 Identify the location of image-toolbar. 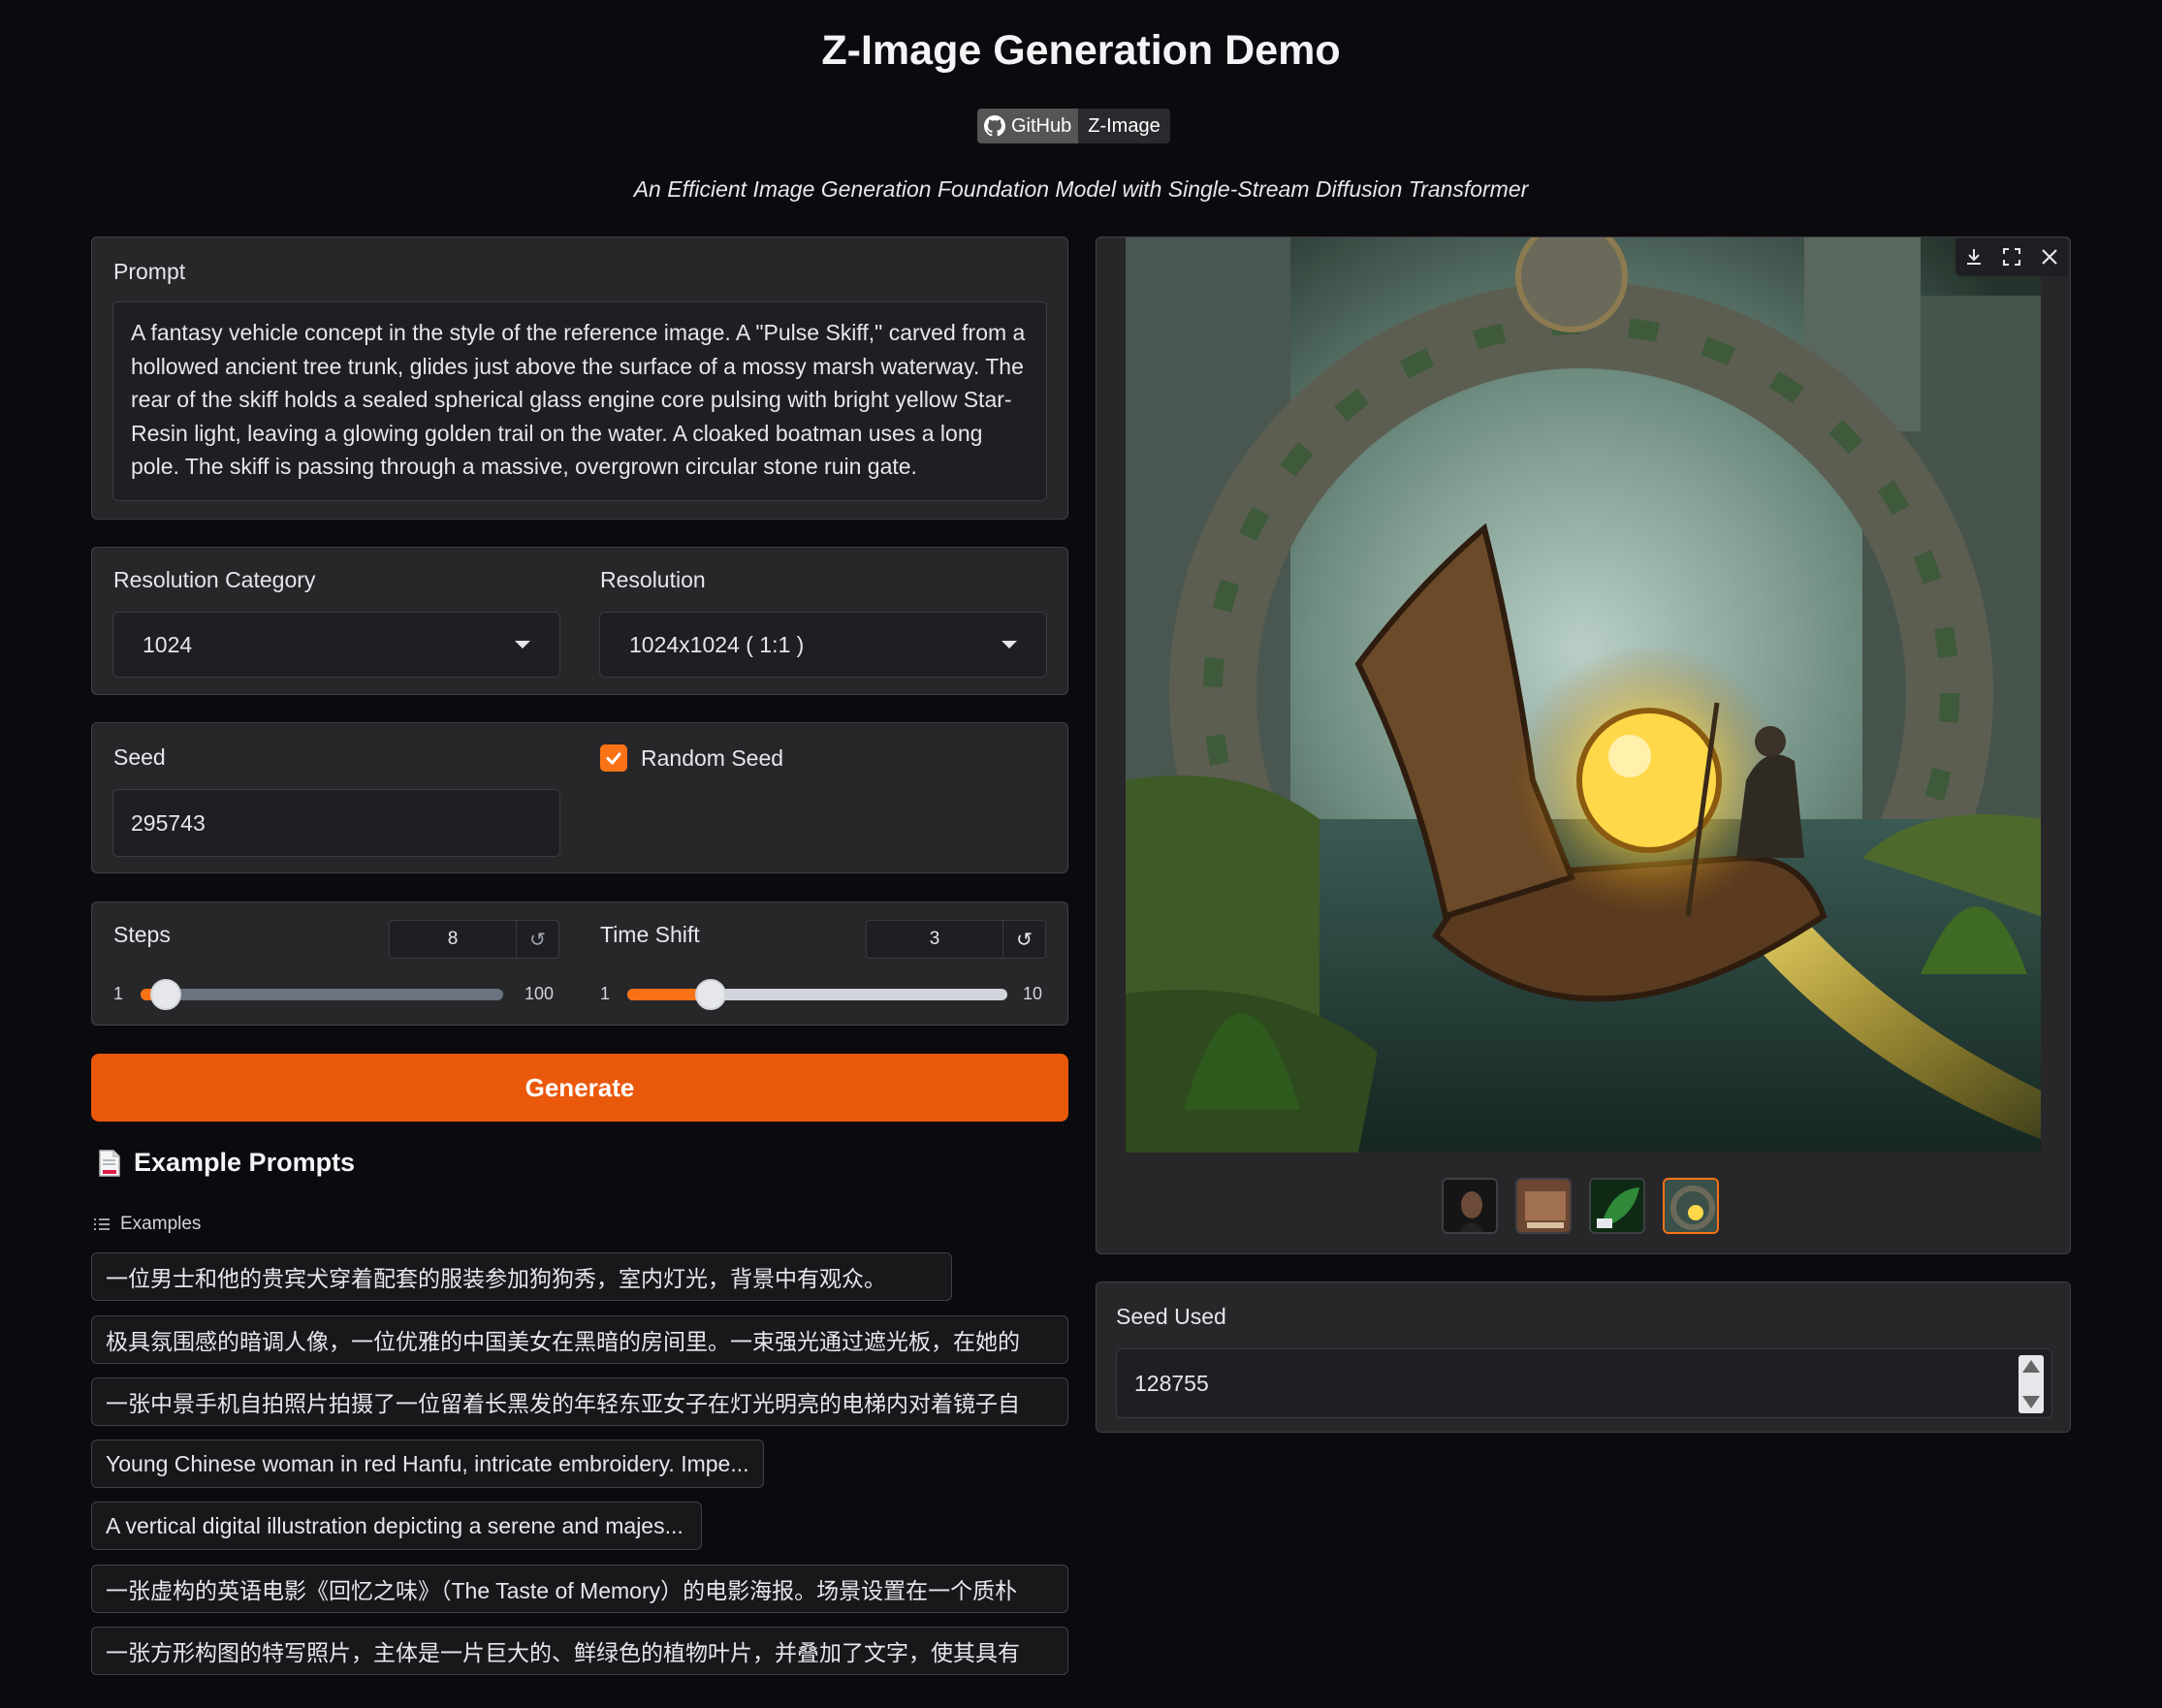
(2011, 256).